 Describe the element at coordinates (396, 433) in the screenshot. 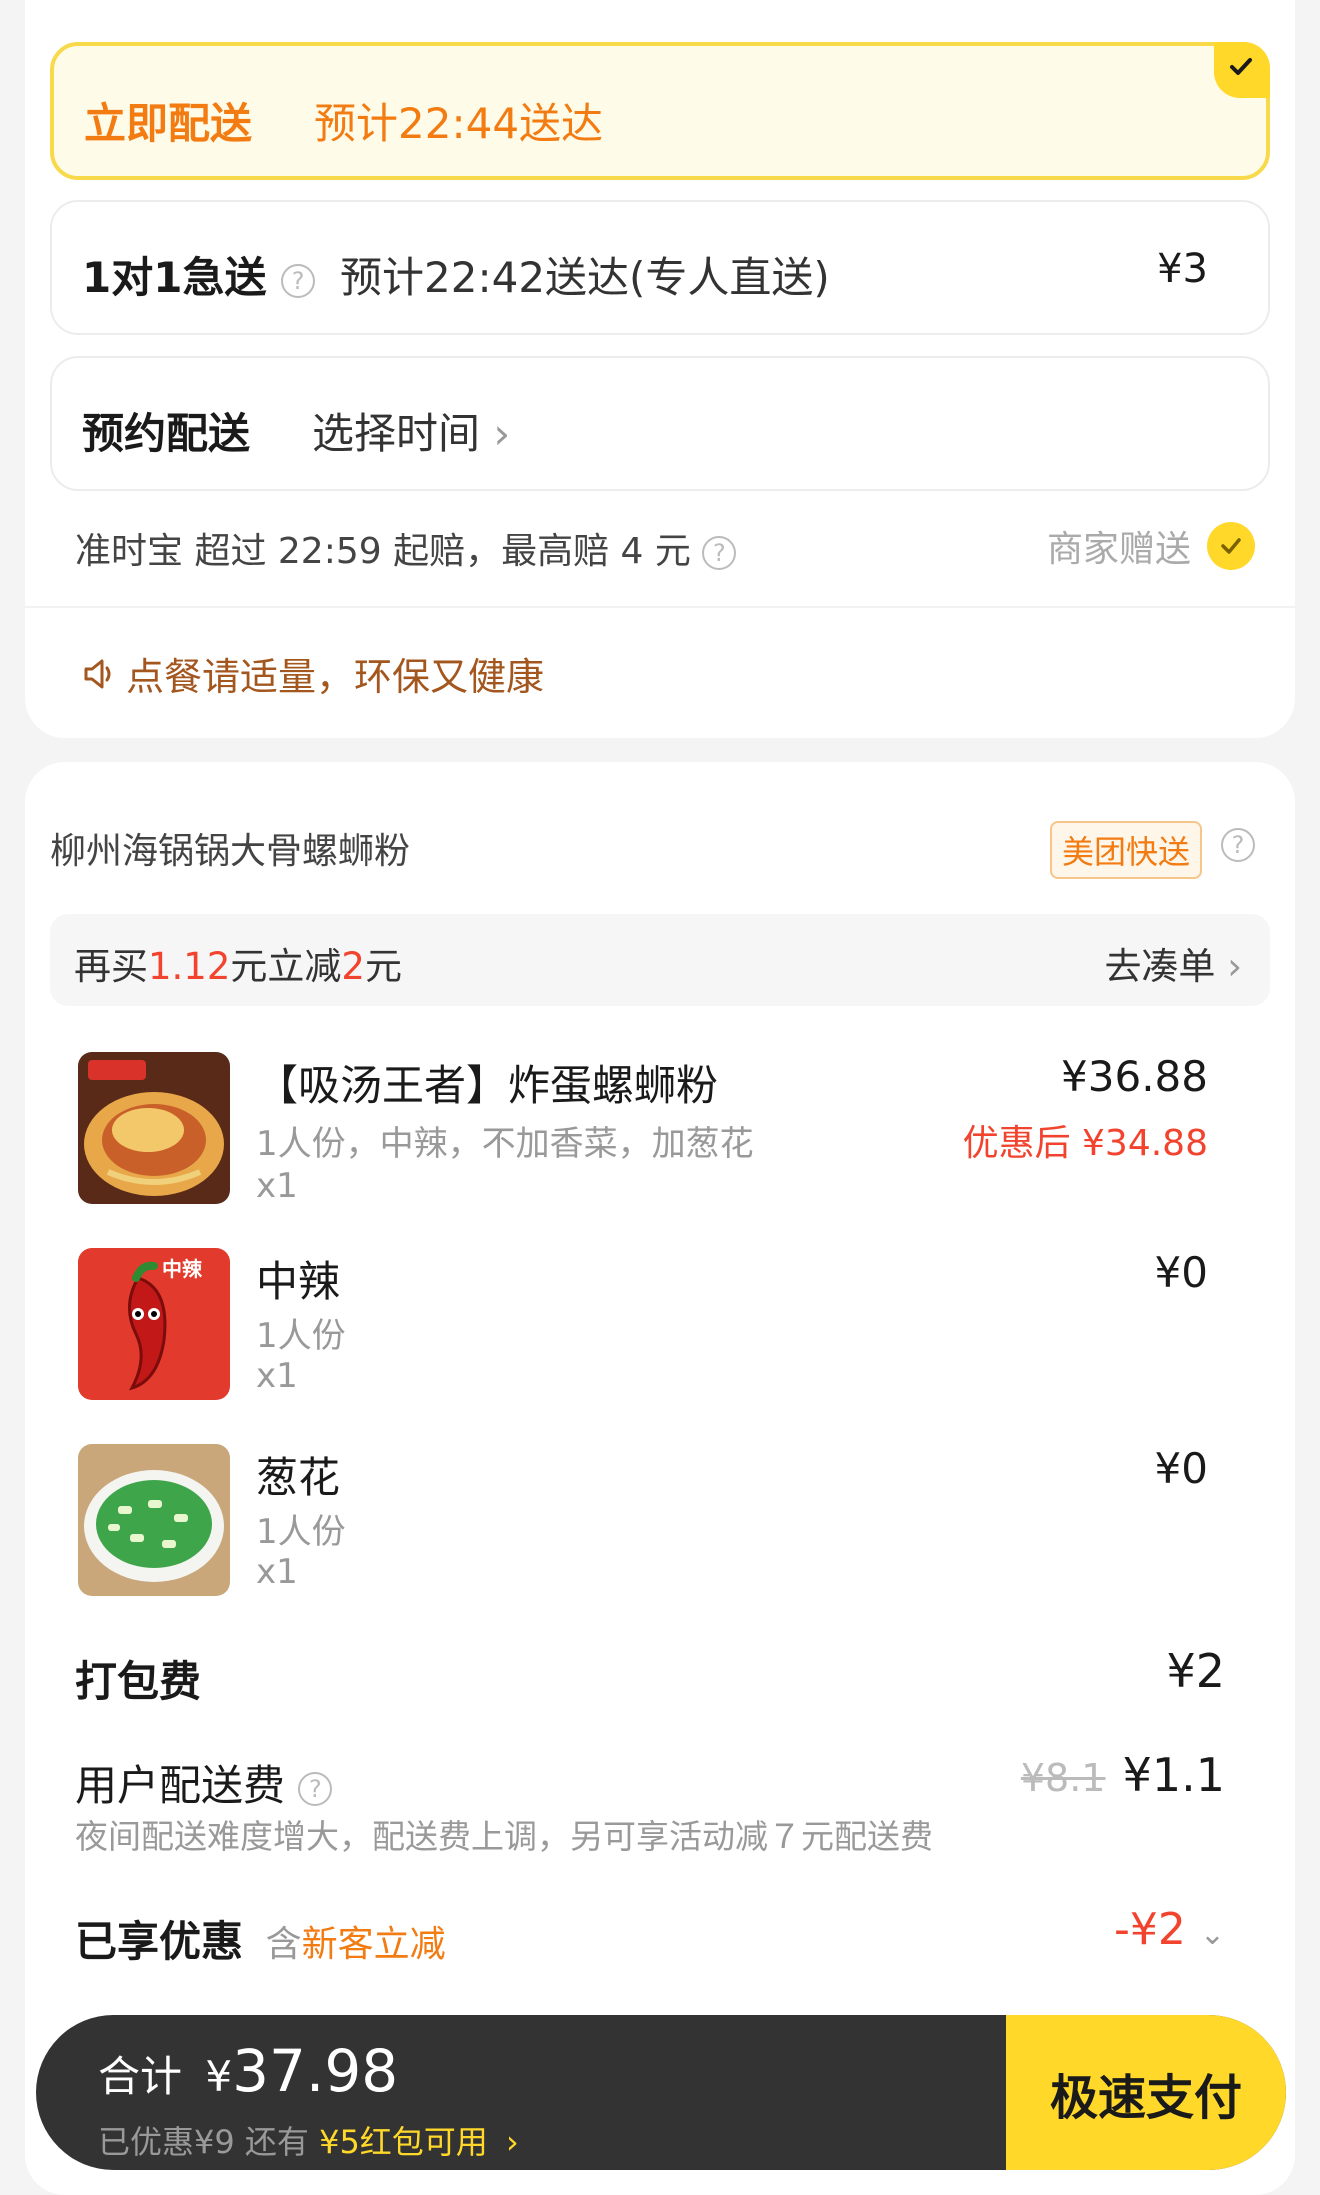

I see `choose-time-label: 选择时间` at that location.